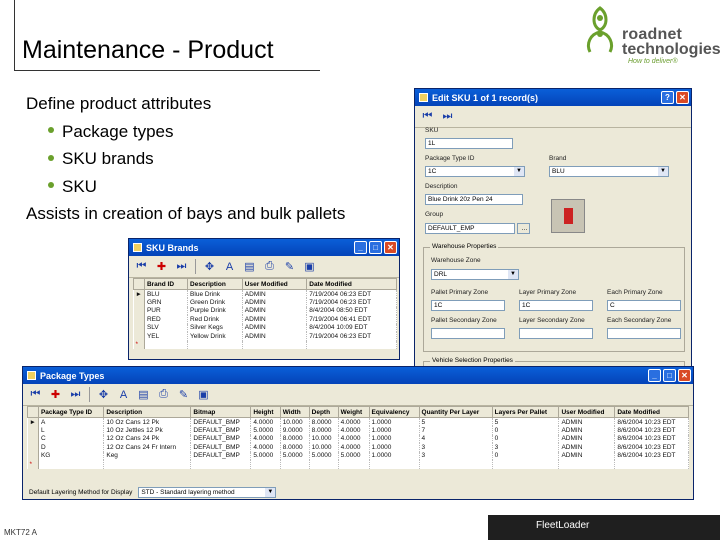  I want to click on print-icon: ⎙, so click(269, 267).